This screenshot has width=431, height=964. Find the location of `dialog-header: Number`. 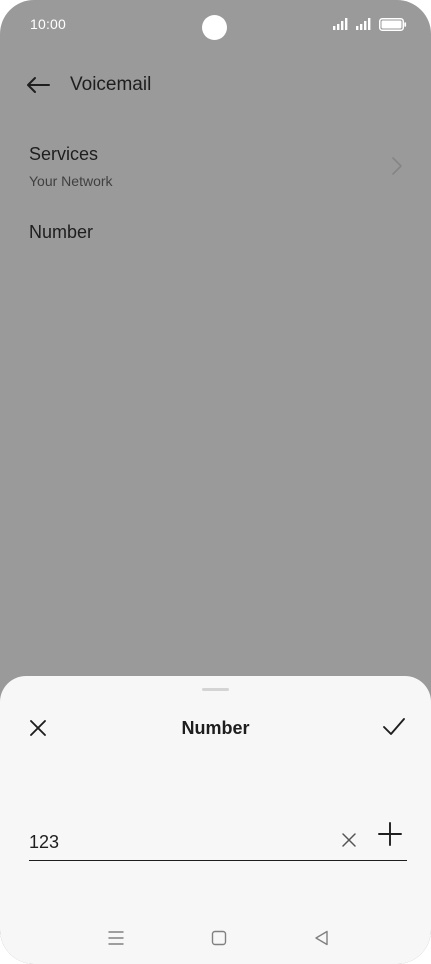

dialog-header: Number is located at coordinates (215, 728).